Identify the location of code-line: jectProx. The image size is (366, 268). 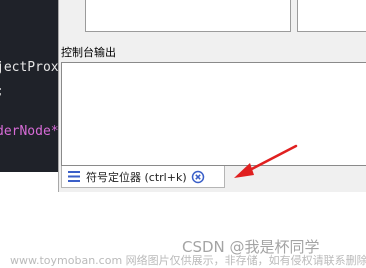
(29, 67).